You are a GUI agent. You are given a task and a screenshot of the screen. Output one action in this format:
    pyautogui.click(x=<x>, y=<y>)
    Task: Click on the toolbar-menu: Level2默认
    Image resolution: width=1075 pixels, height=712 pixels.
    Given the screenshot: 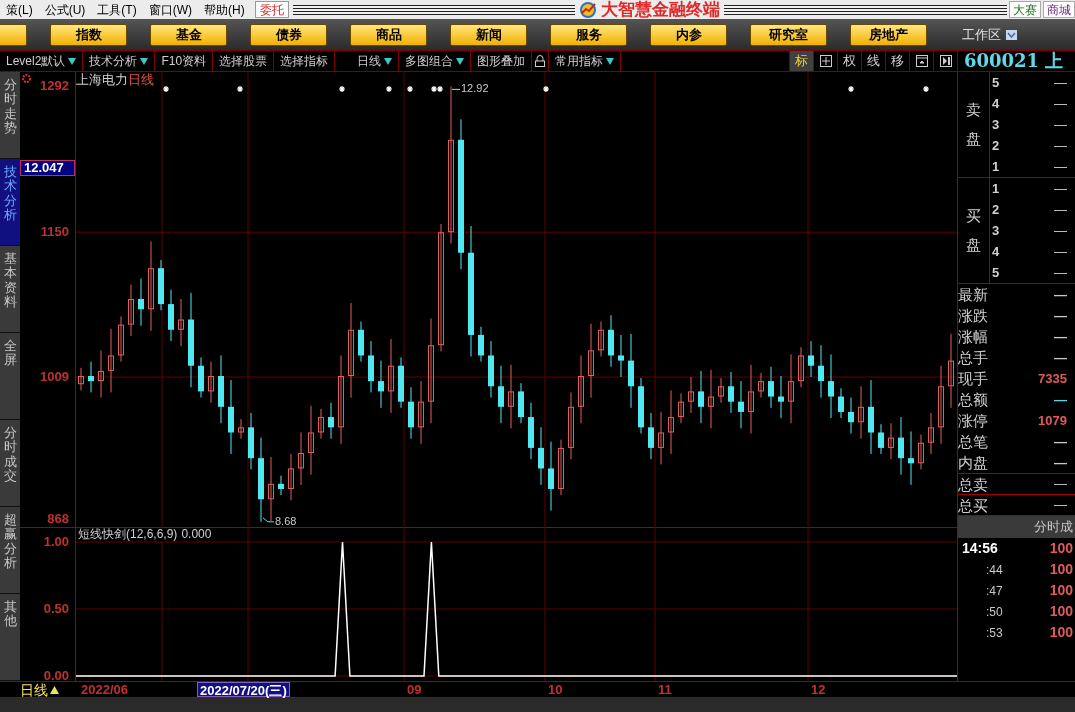 What is the action you would take?
    pyautogui.click(x=42, y=61)
    